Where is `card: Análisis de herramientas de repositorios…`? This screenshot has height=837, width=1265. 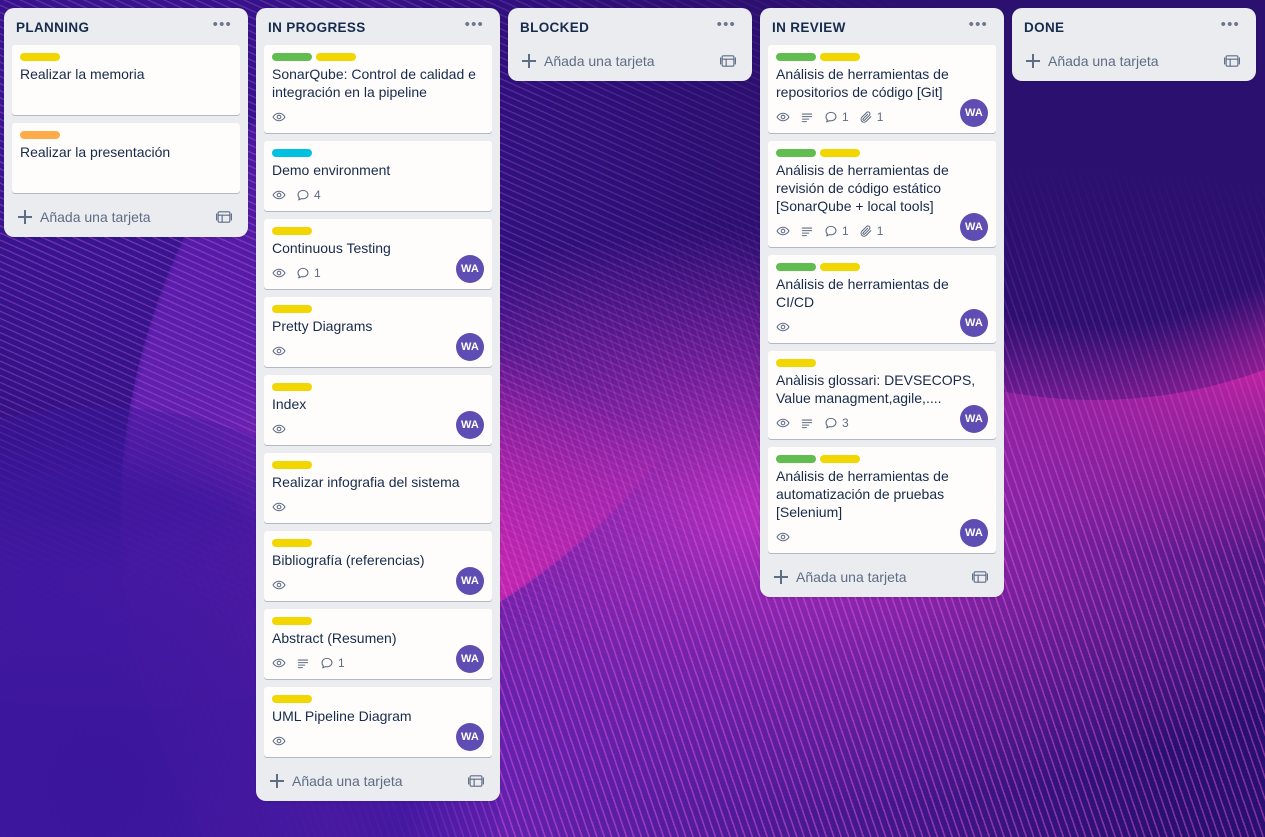 card: Análisis de herramientas de repositorios… is located at coordinates (882, 89).